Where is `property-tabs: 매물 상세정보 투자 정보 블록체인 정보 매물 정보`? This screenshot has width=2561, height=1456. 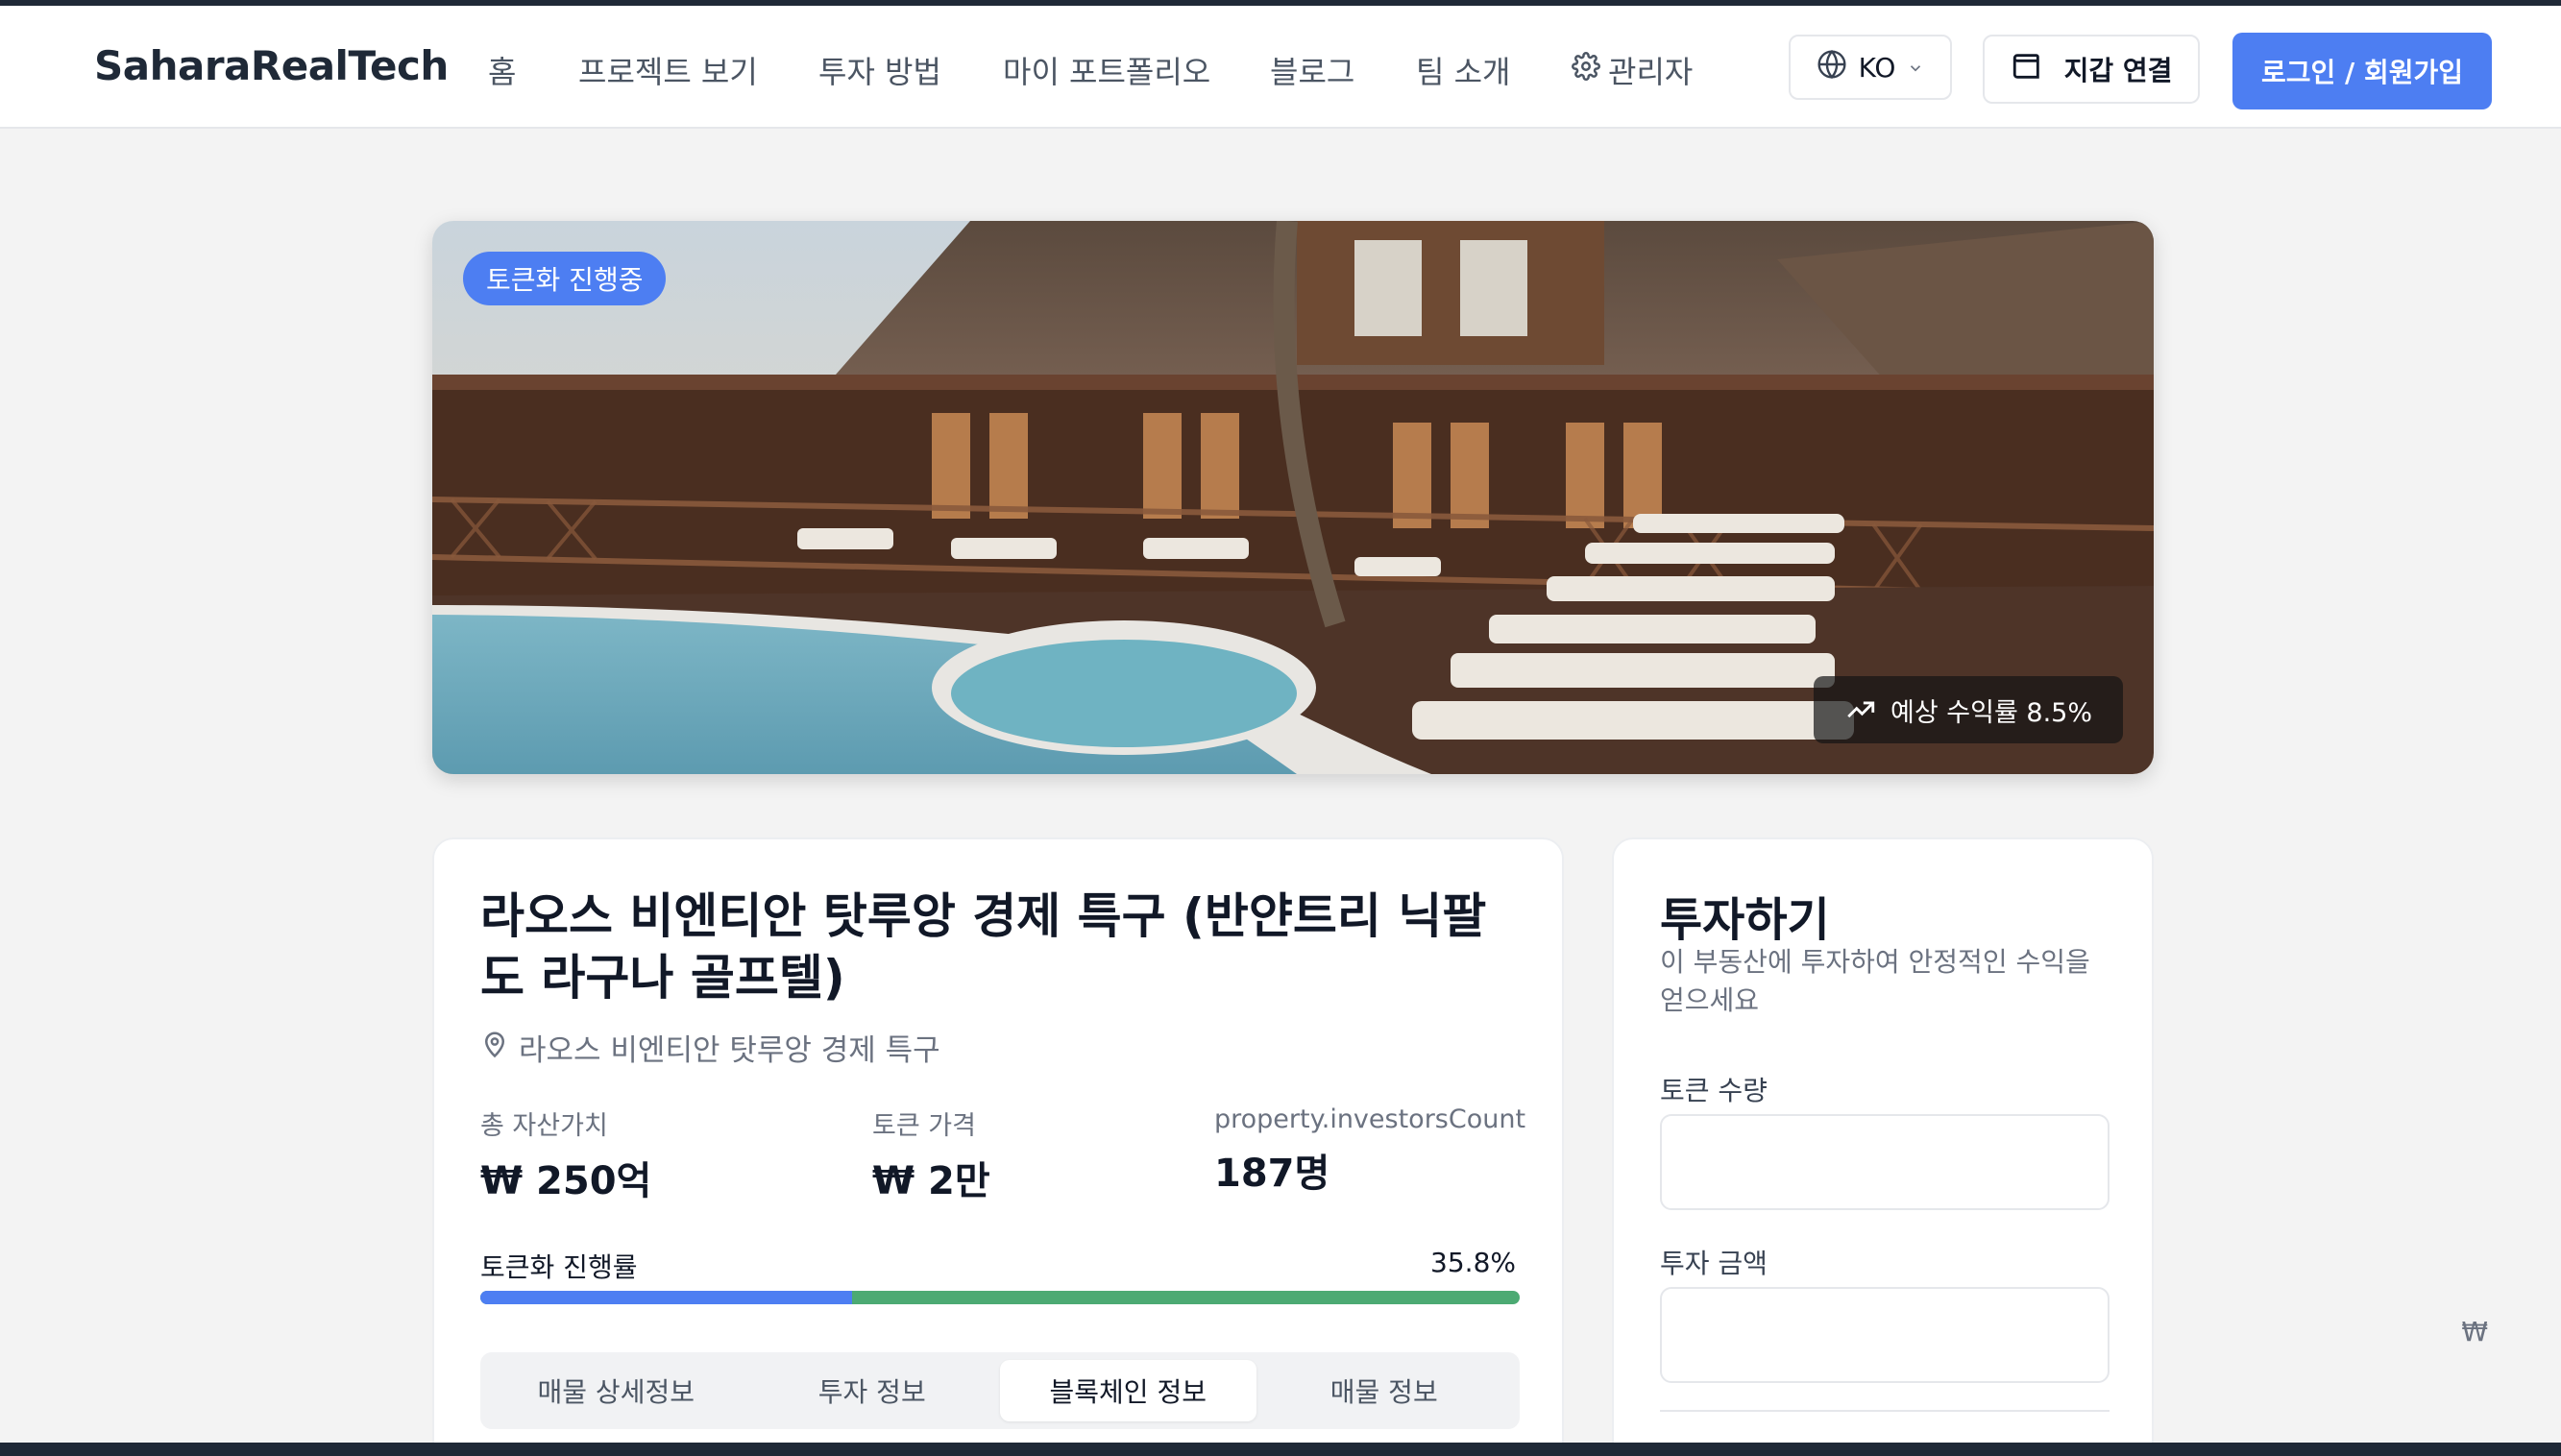 property-tabs: 매물 상세정보 투자 정보 블록체인 정보 매물 정보 is located at coordinates (1000, 1391).